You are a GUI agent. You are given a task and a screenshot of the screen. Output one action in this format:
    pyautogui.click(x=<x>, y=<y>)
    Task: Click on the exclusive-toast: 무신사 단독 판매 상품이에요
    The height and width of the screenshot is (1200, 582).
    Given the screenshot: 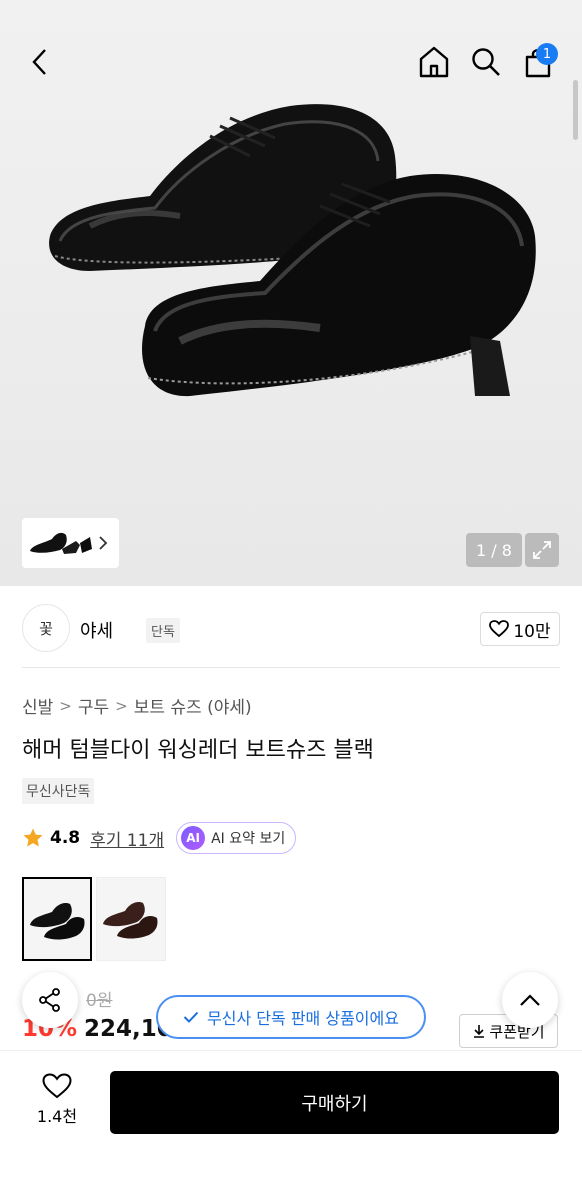 What is the action you would take?
    pyautogui.click(x=291, y=1017)
    